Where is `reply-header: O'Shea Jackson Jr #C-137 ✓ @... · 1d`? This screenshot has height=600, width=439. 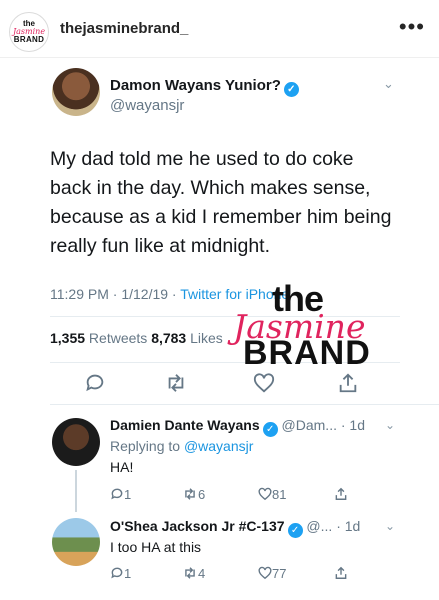
reply-header: O'Shea Jackson Jr #C-137 ✓ @... · 1d is located at coordinates (235, 528).